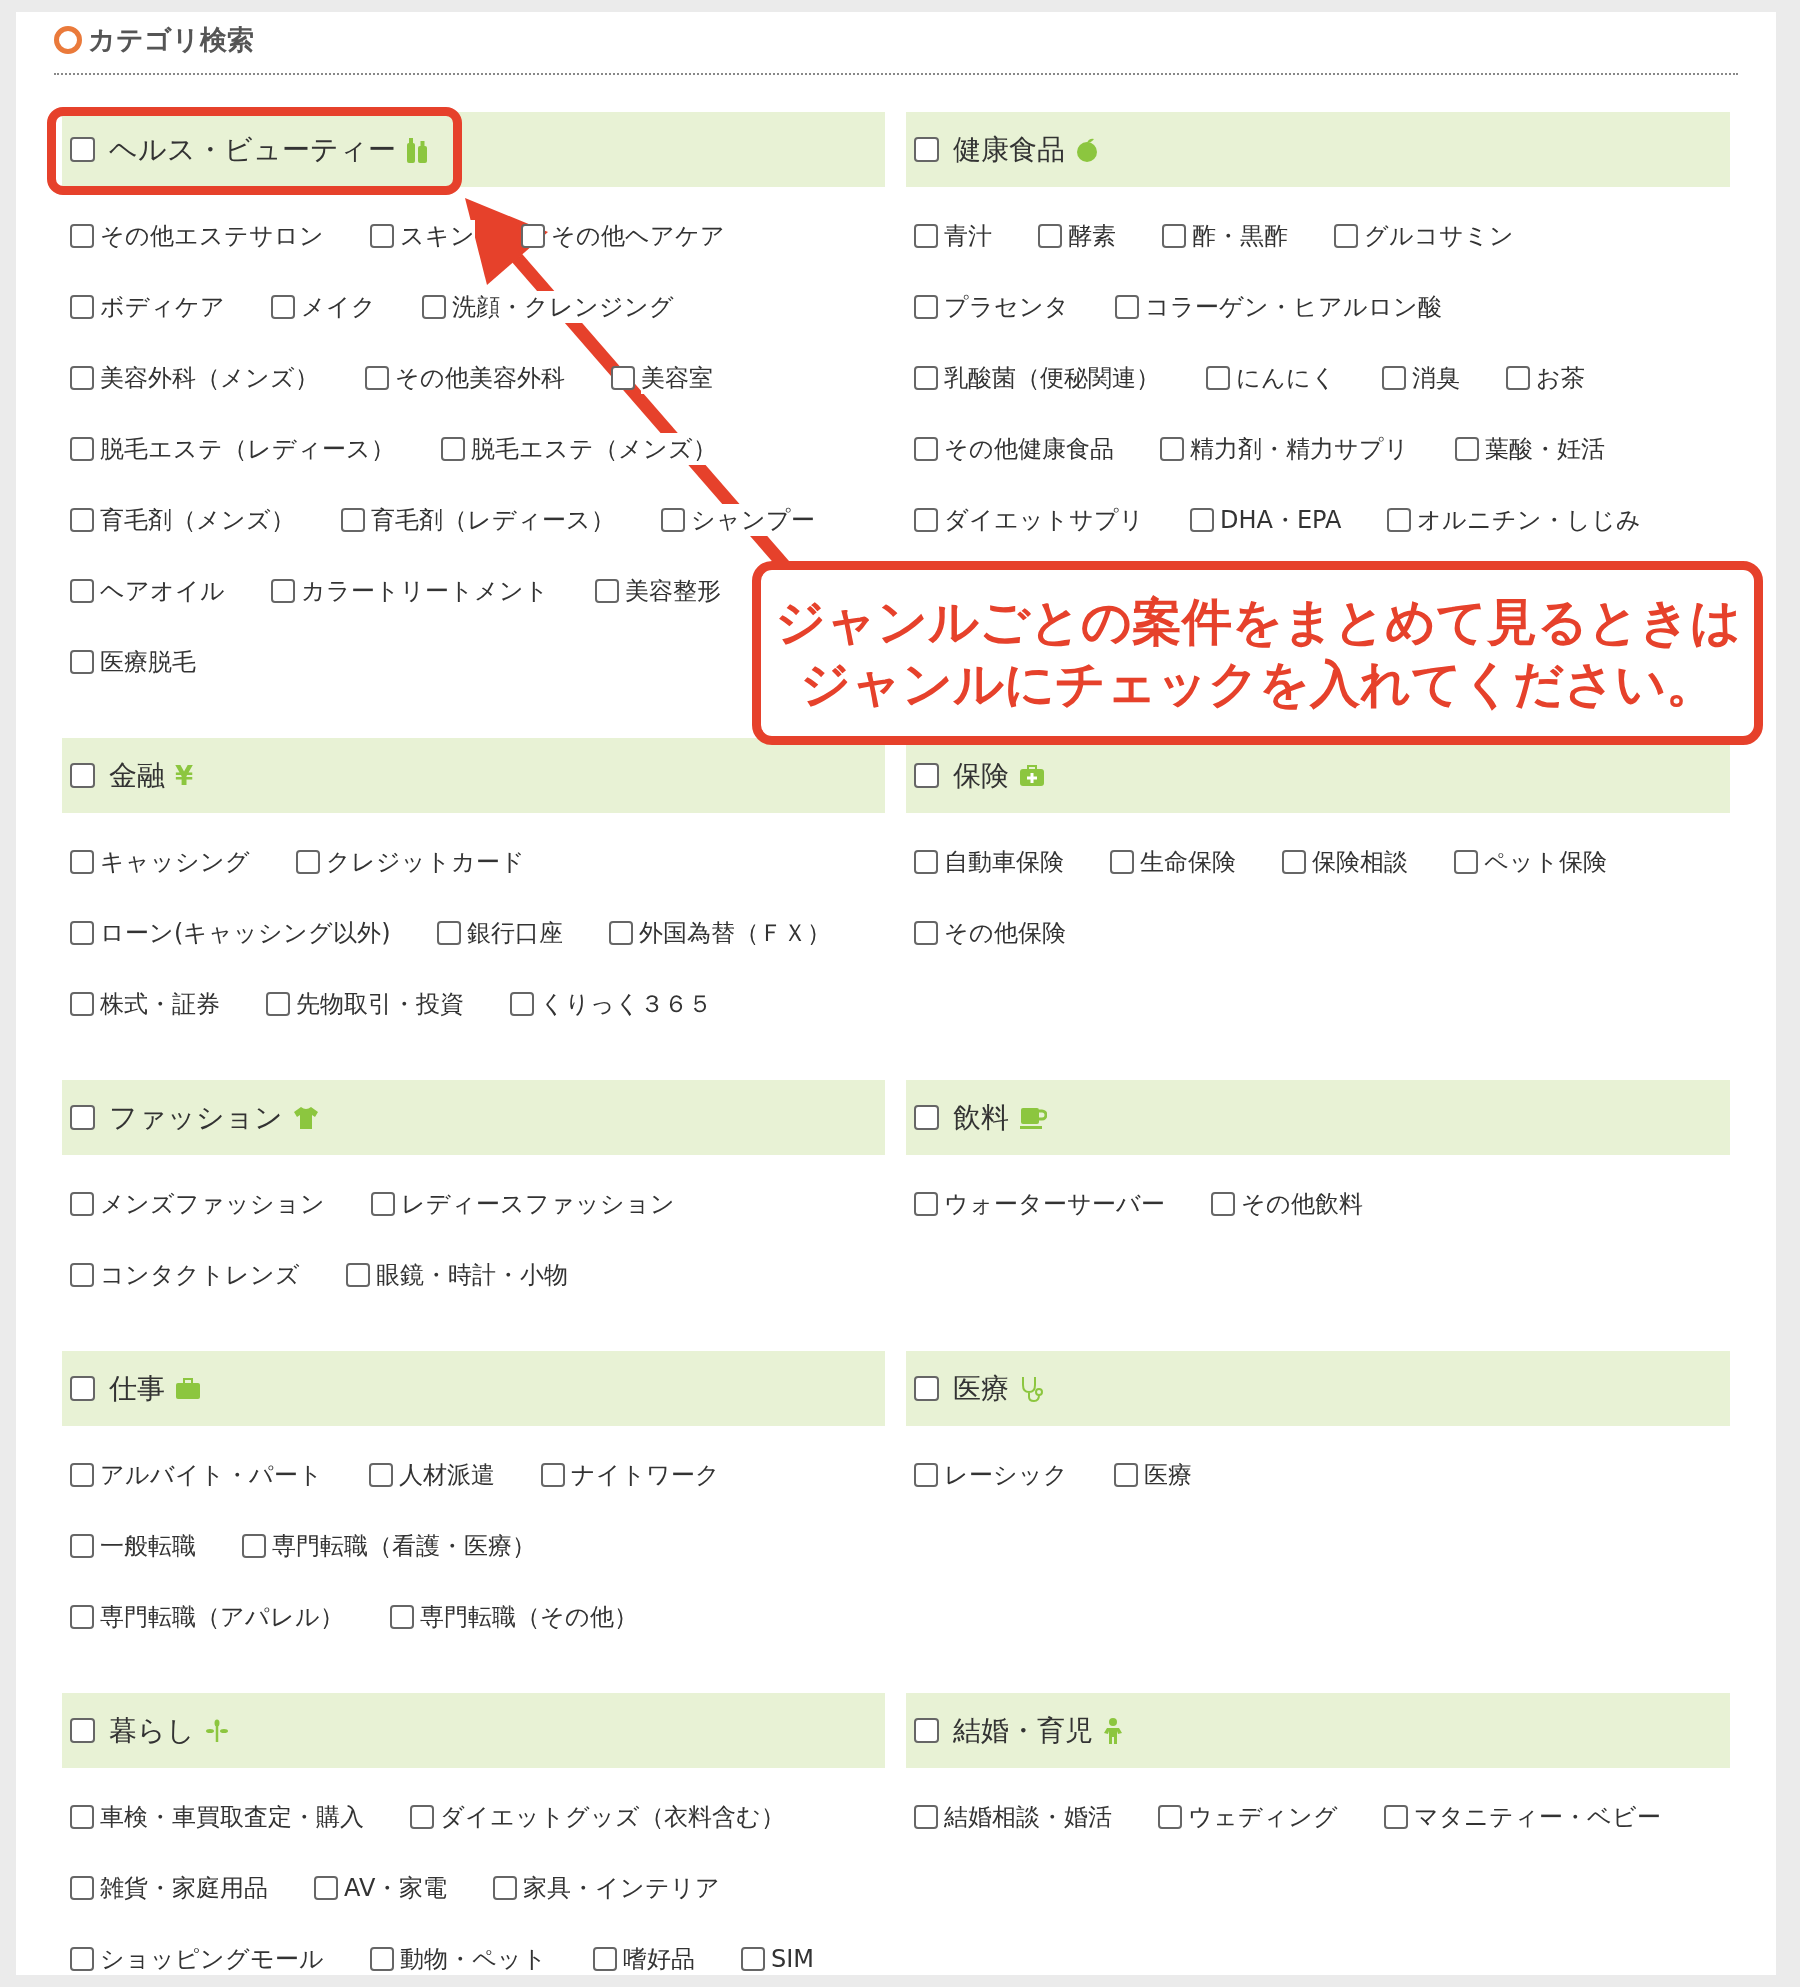 The width and height of the screenshot is (1800, 1987). Describe the element at coordinates (184, 1888) in the screenshot. I see `option-label: 雑貨・家庭用品` at that location.